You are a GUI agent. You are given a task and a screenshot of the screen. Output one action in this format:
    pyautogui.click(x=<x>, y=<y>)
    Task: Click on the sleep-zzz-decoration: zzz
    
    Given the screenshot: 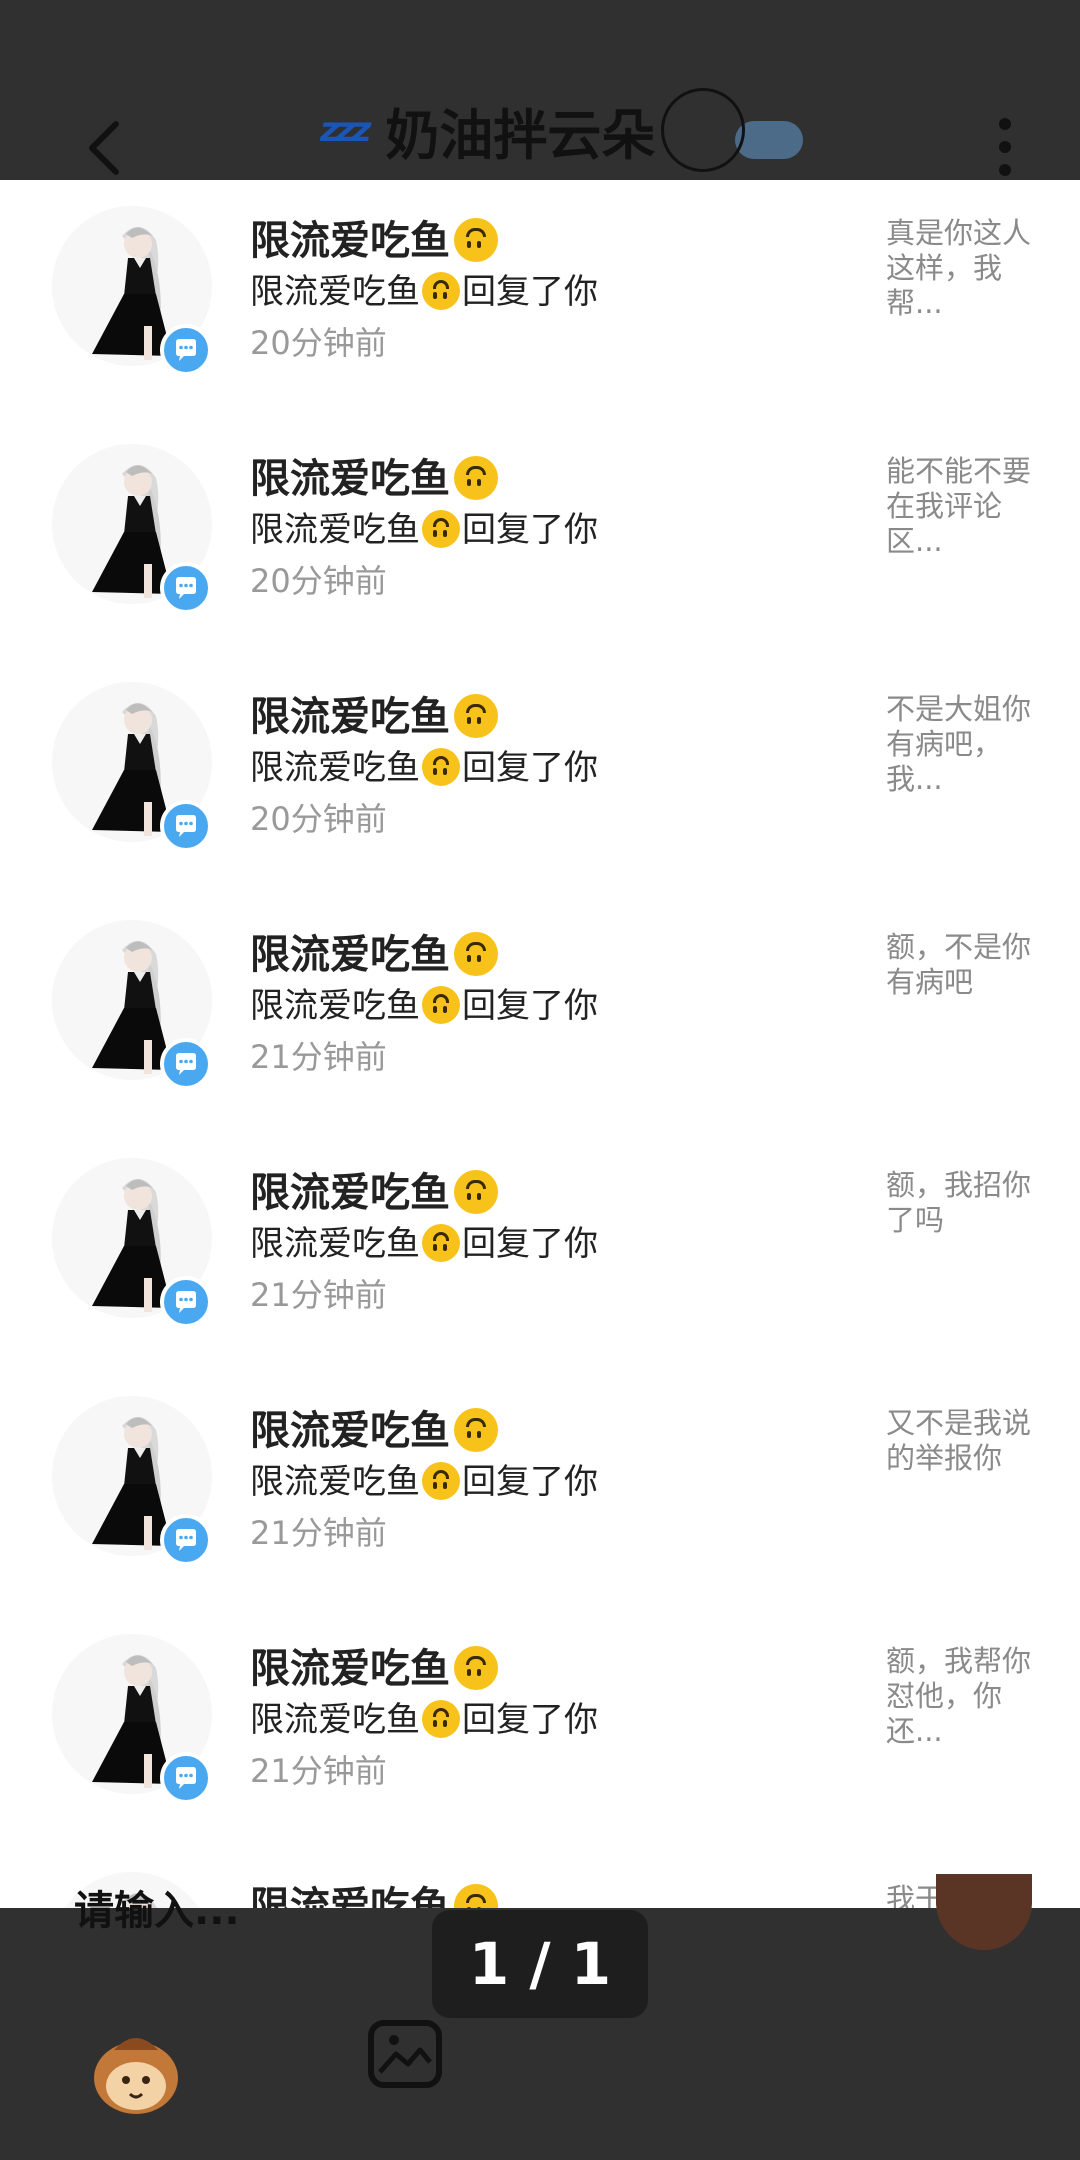 What is the action you would take?
    pyautogui.click(x=345, y=130)
    